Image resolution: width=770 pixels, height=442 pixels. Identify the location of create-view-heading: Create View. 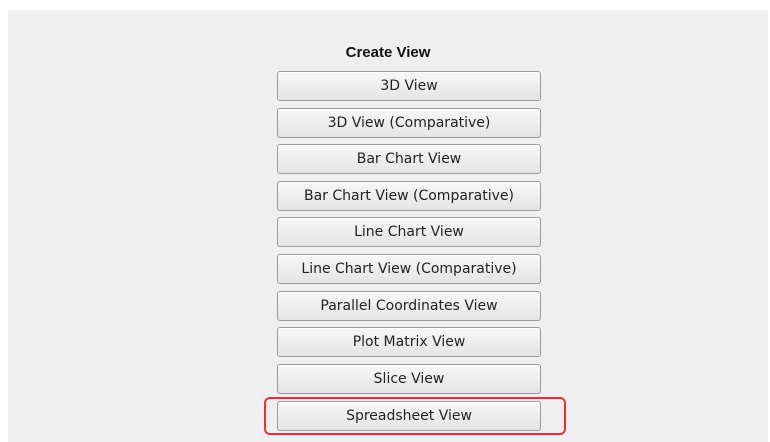
(388, 52).